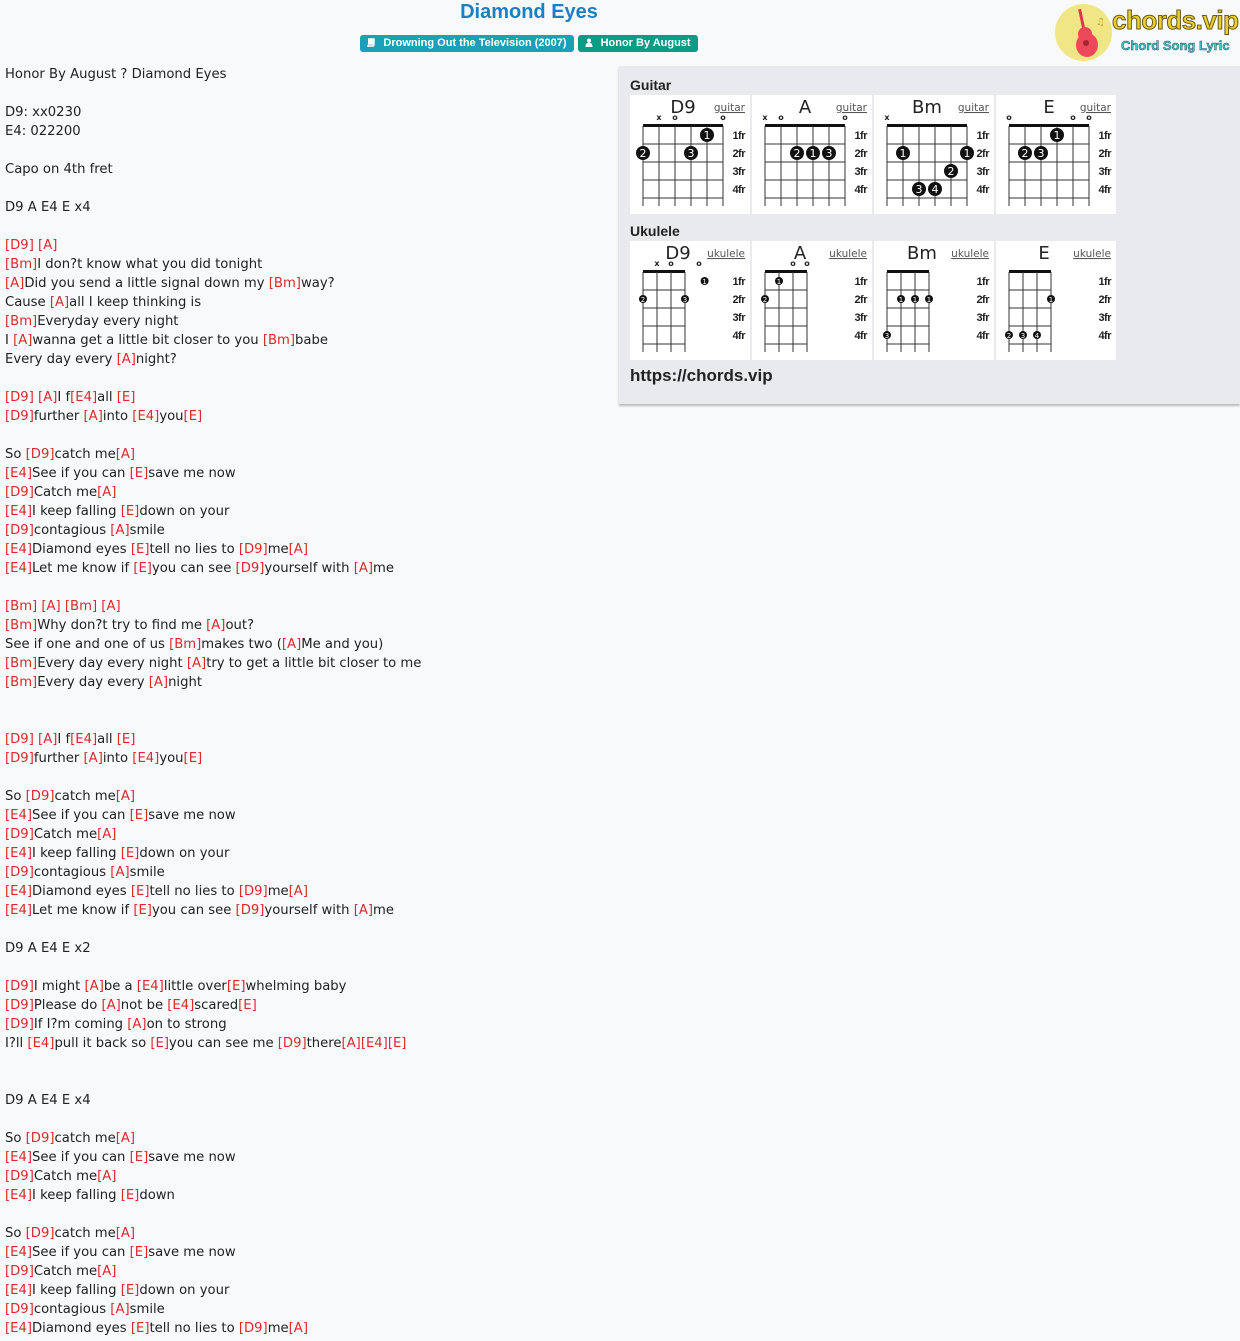  What do you see at coordinates (701, 376) in the screenshot?
I see `site-url-link: https://chords.vip` at bounding box center [701, 376].